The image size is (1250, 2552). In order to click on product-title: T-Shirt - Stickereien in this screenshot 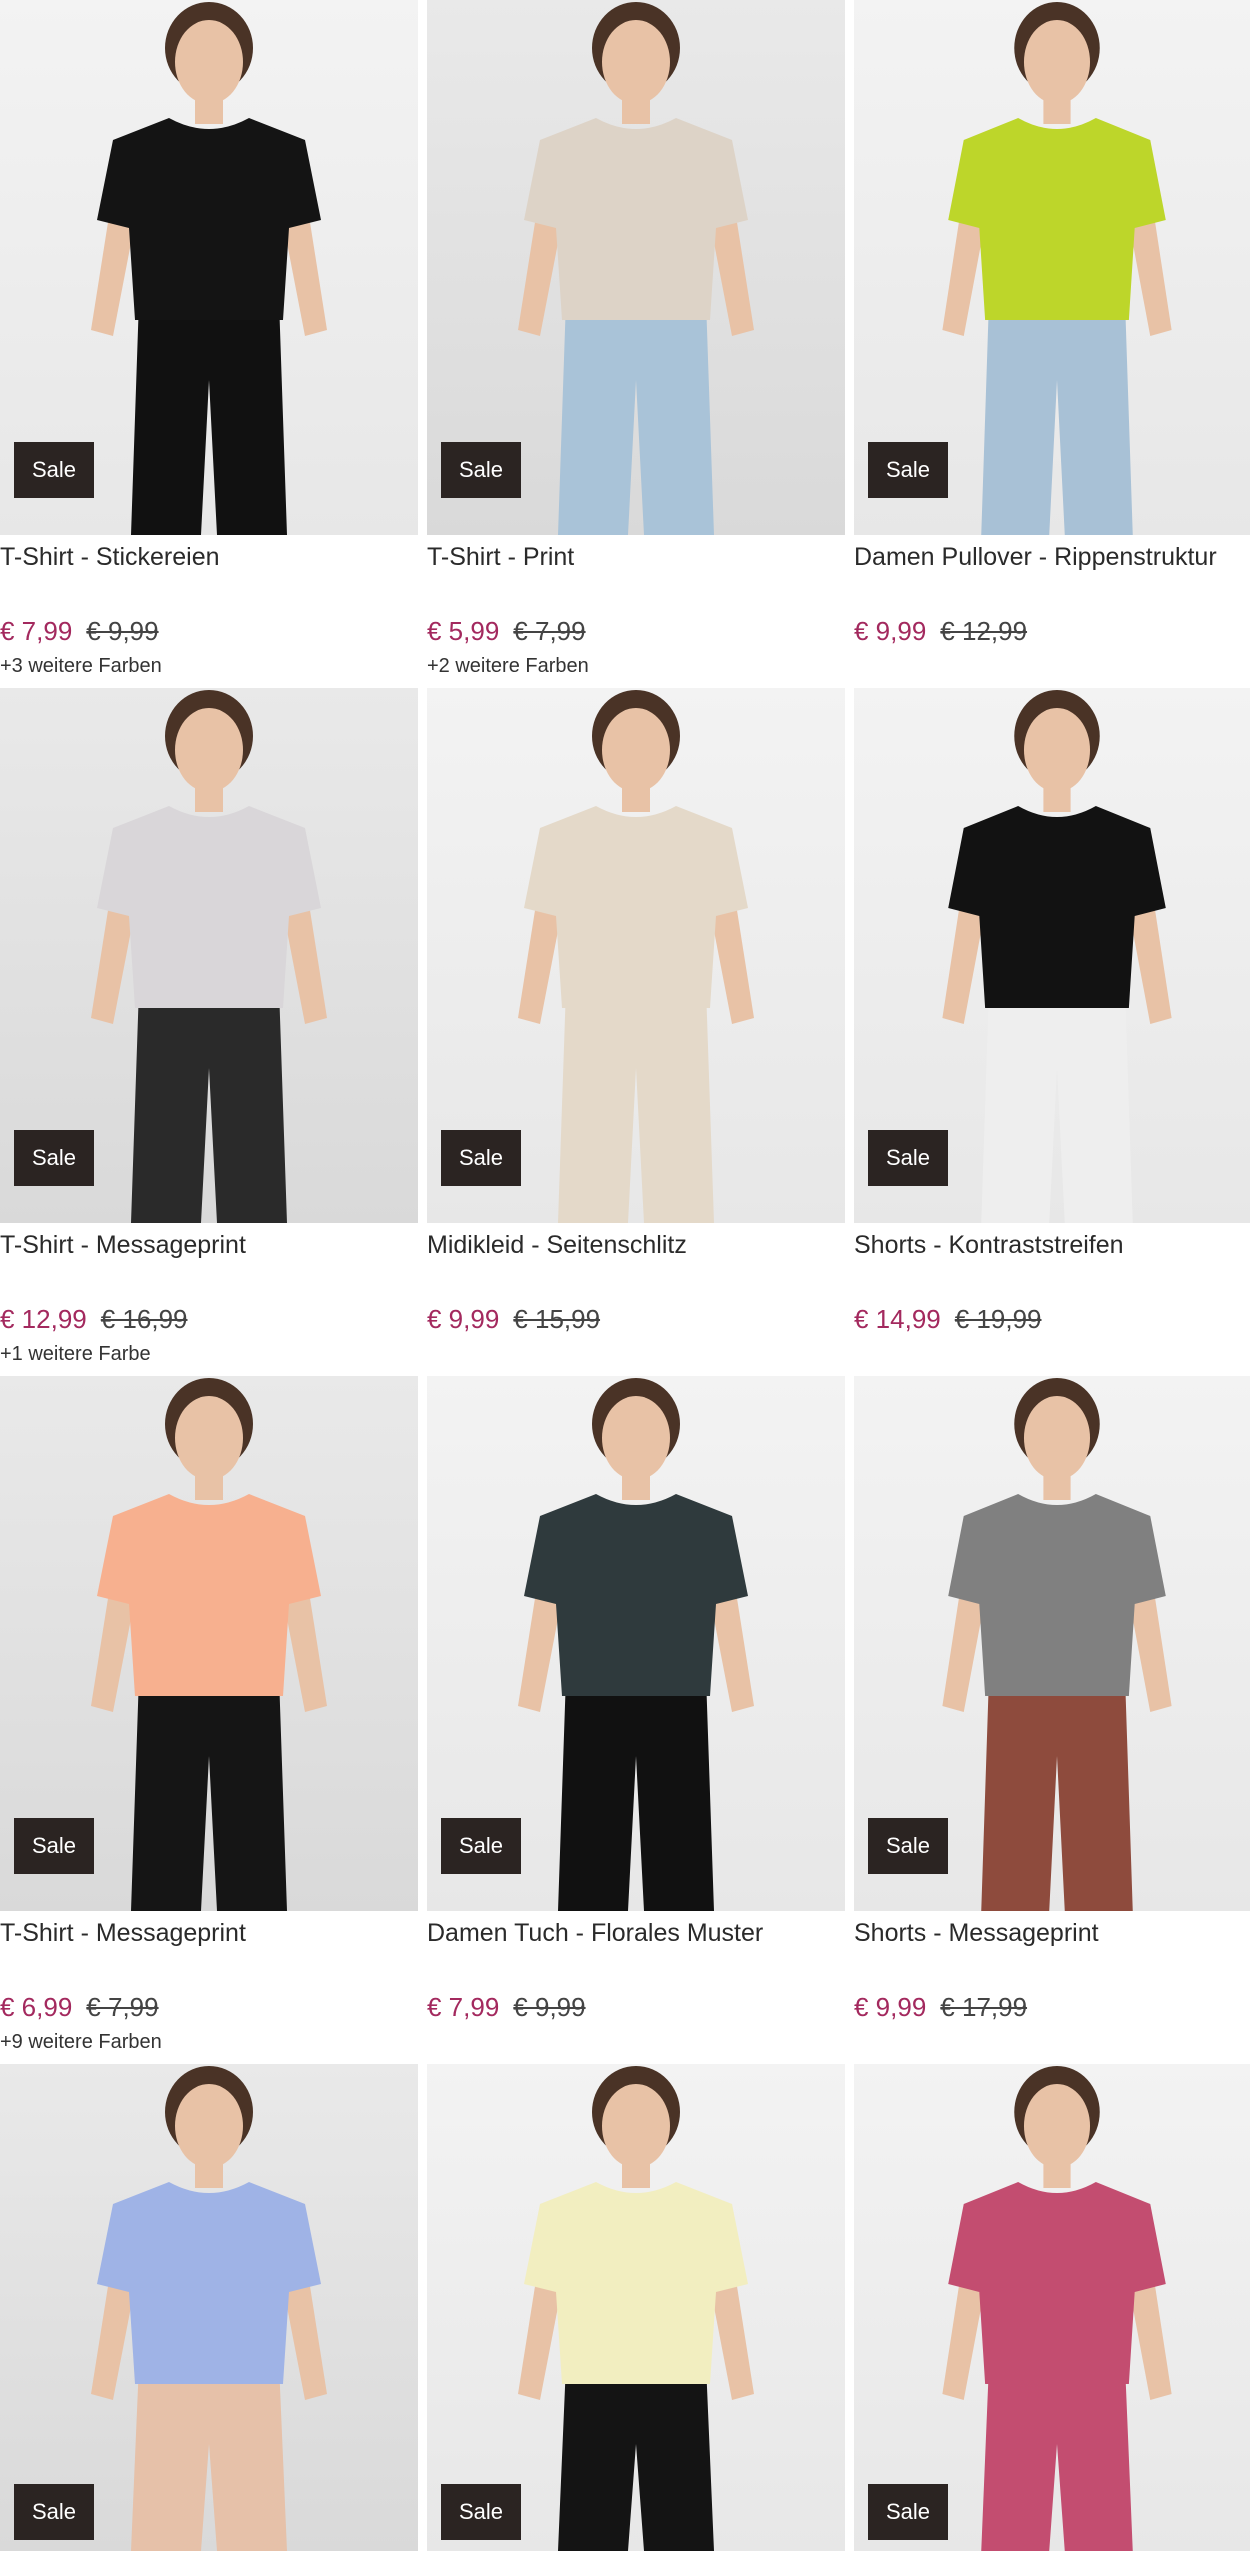, I will do `click(110, 557)`.